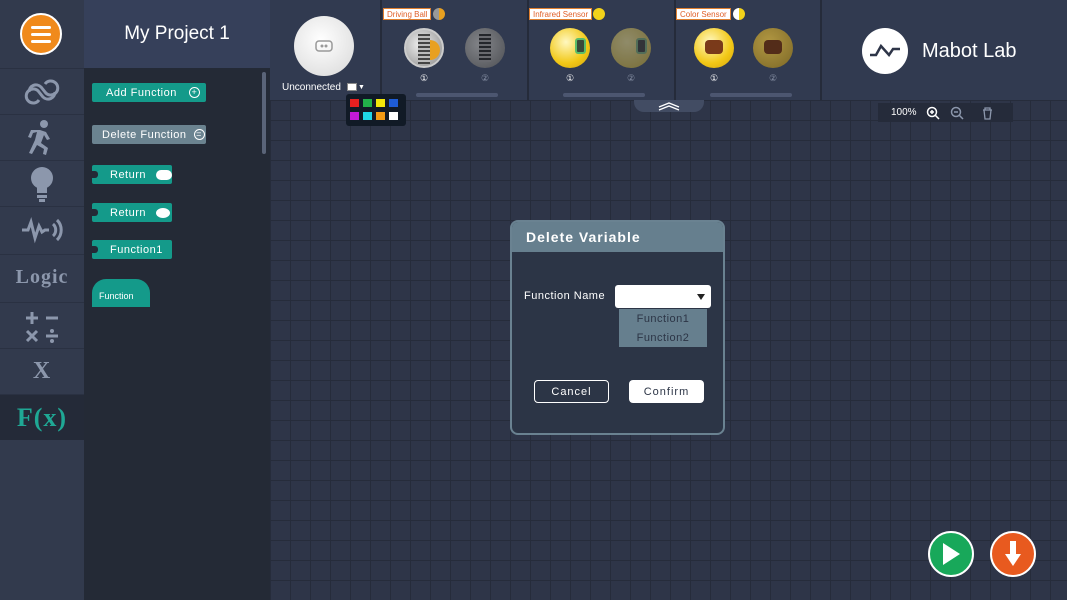  What do you see at coordinates (194, 92) in the screenshot?
I see `plus-circle-icon: +` at bounding box center [194, 92].